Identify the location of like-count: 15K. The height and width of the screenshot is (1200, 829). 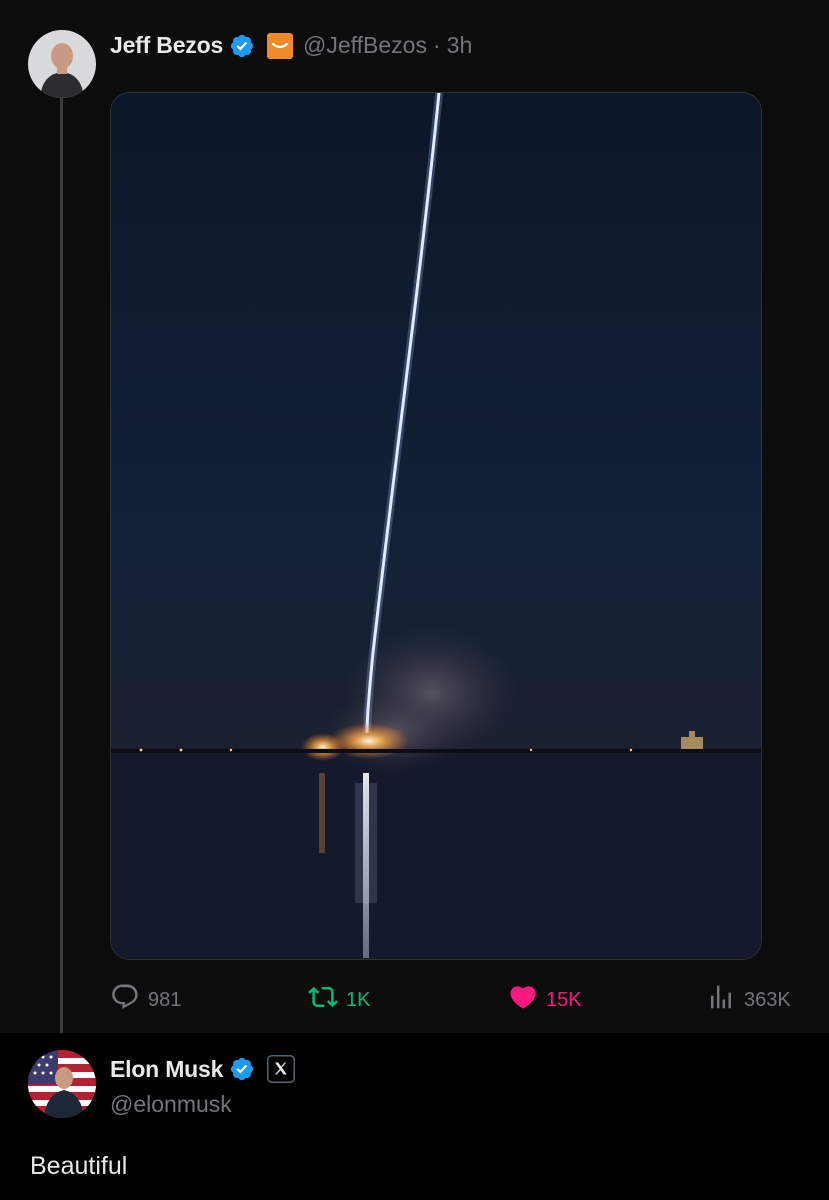
(564, 999).